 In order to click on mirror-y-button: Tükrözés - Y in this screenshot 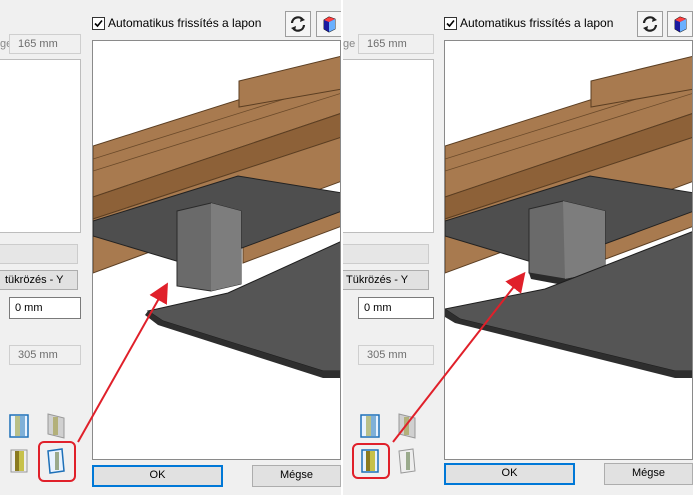, I will do `click(386, 280)`.